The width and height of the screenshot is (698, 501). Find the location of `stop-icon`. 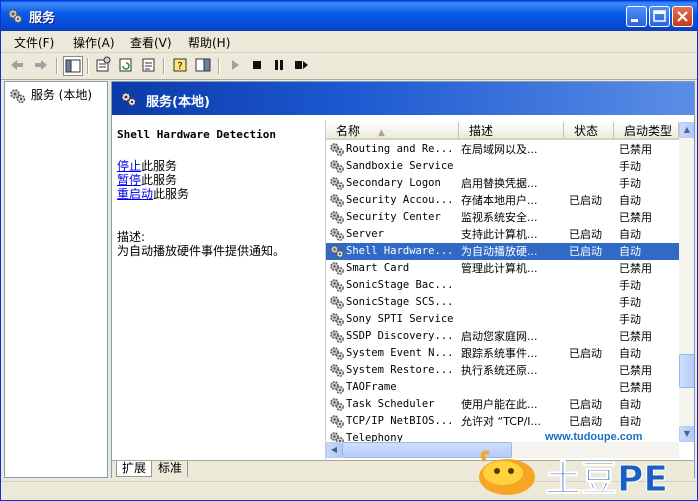

stop-icon is located at coordinates (257, 65).